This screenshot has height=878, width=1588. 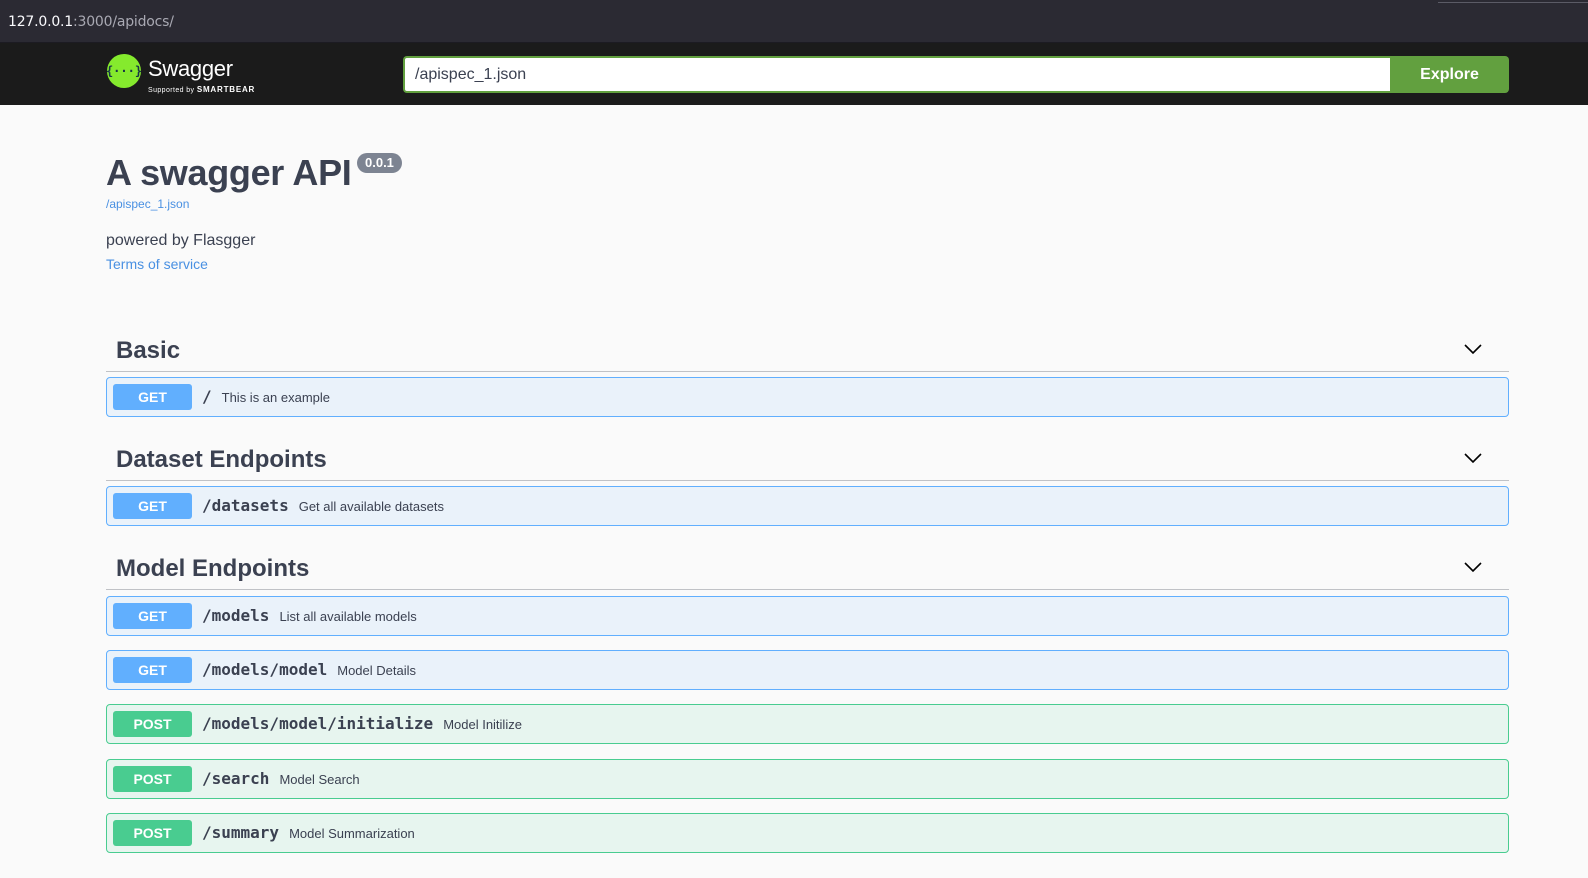 What do you see at coordinates (241, 832) in the screenshot?
I see `operation-path: /summary` at bounding box center [241, 832].